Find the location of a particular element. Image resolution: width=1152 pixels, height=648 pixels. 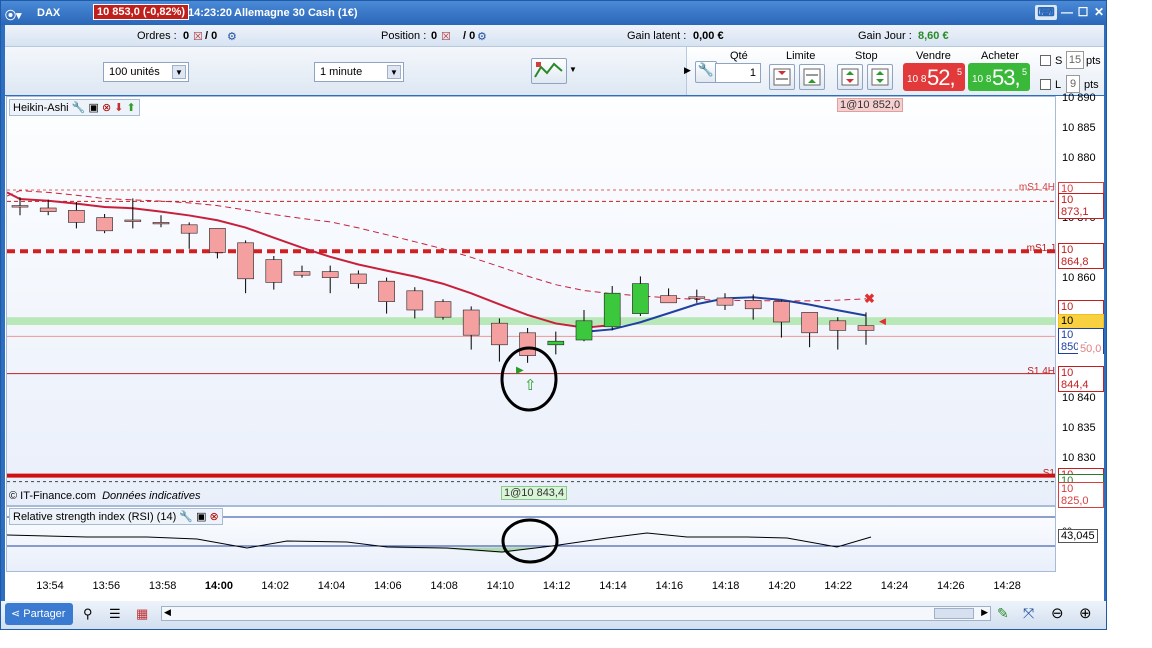

stop-buy-icon is located at coordinates (850, 77).